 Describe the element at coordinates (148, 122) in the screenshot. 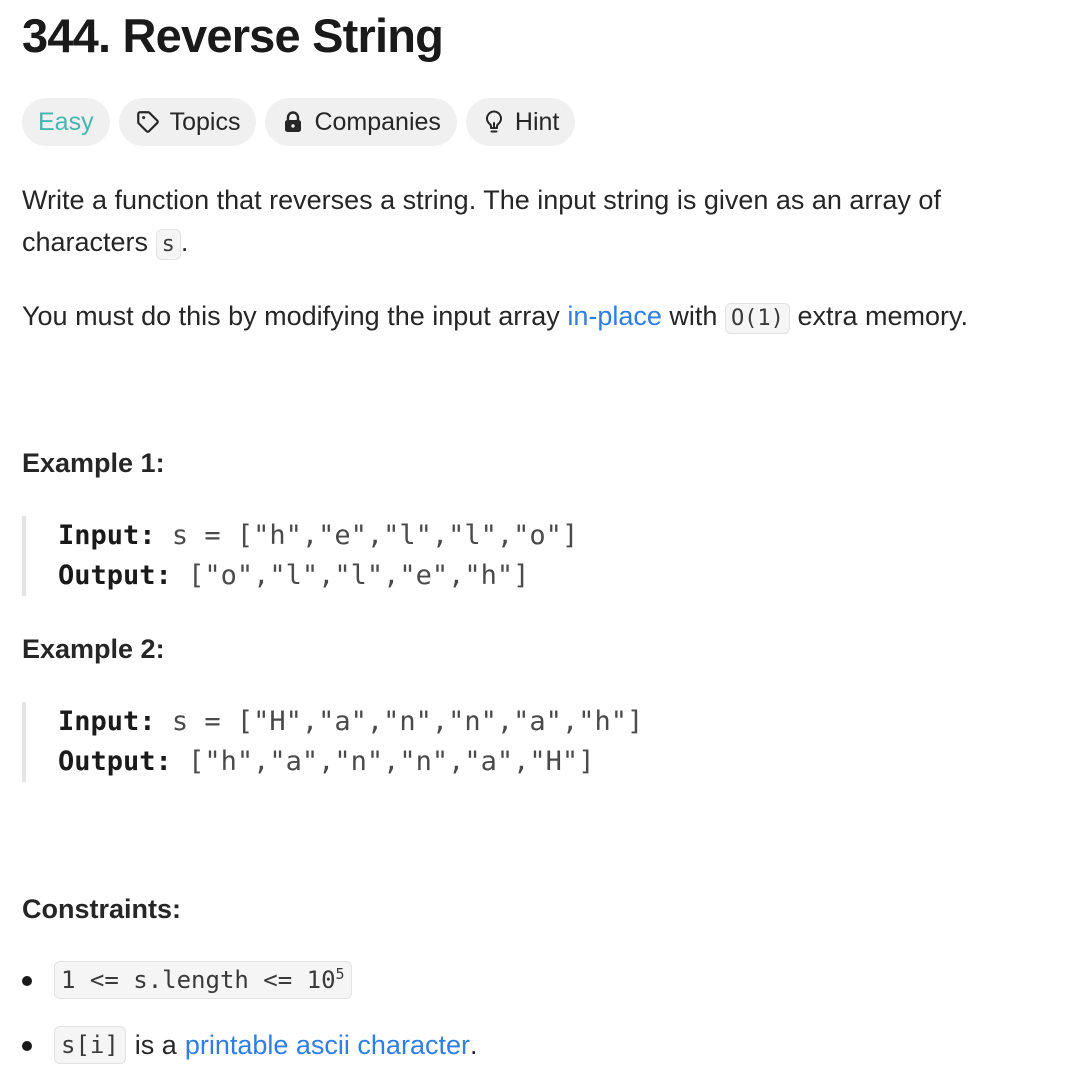

I see `tag-icon` at that location.